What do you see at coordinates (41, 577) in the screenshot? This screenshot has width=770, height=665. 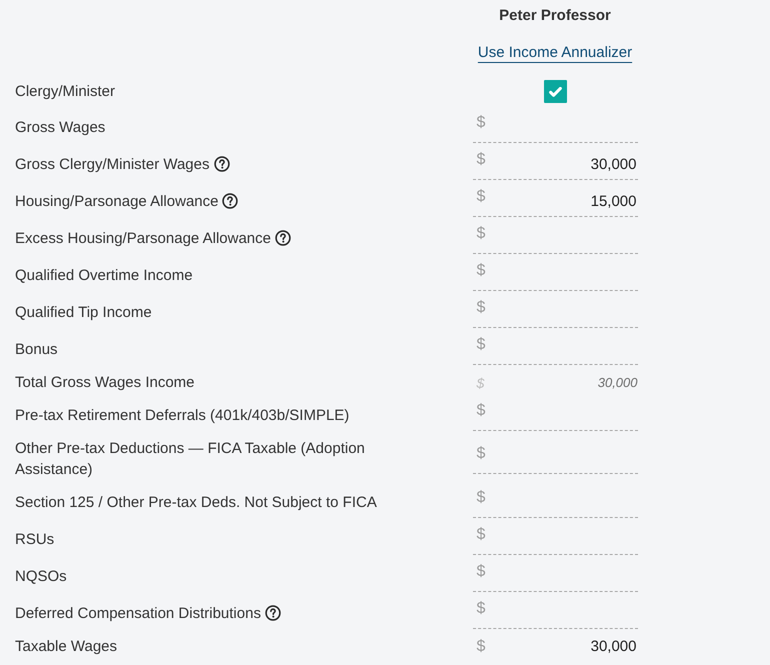 I see `field-label: NQSOs` at bounding box center [41, 577].